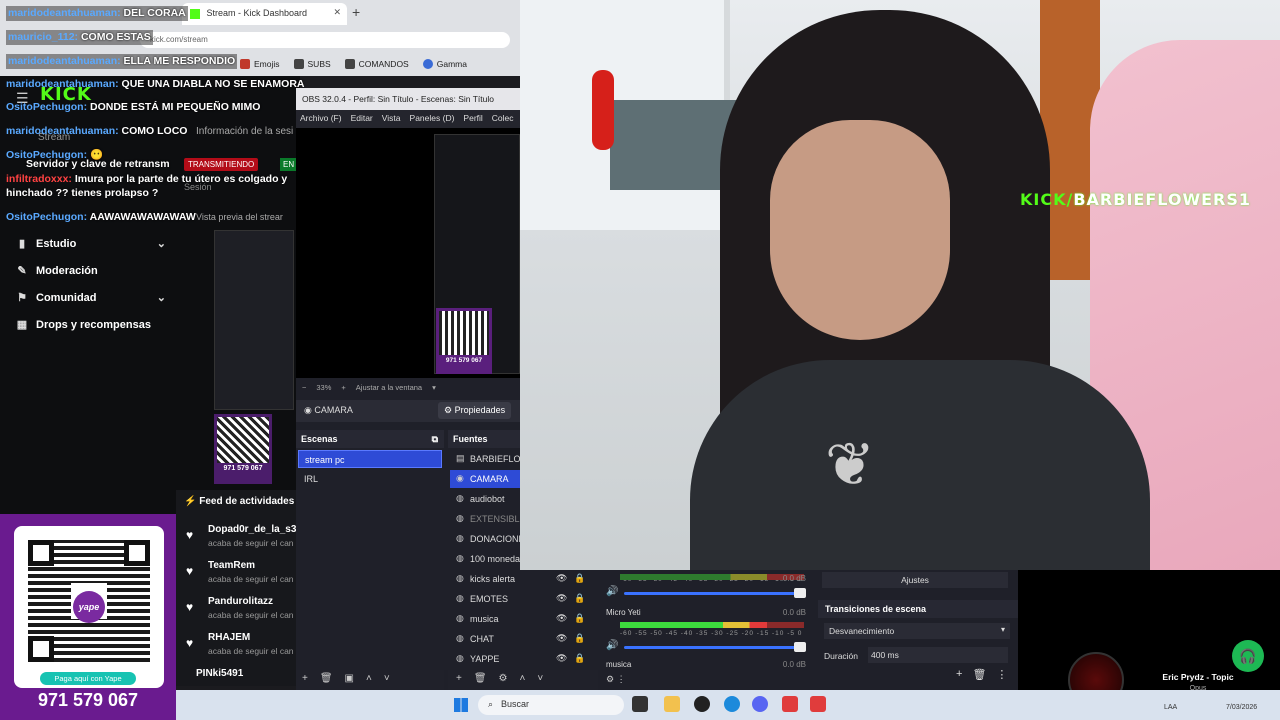 Image resolution: width=1280 pixels, height=720 pixels. Describe the element at coordinates (672, 704) in the screenshot. I see `folder-icon` at that location.